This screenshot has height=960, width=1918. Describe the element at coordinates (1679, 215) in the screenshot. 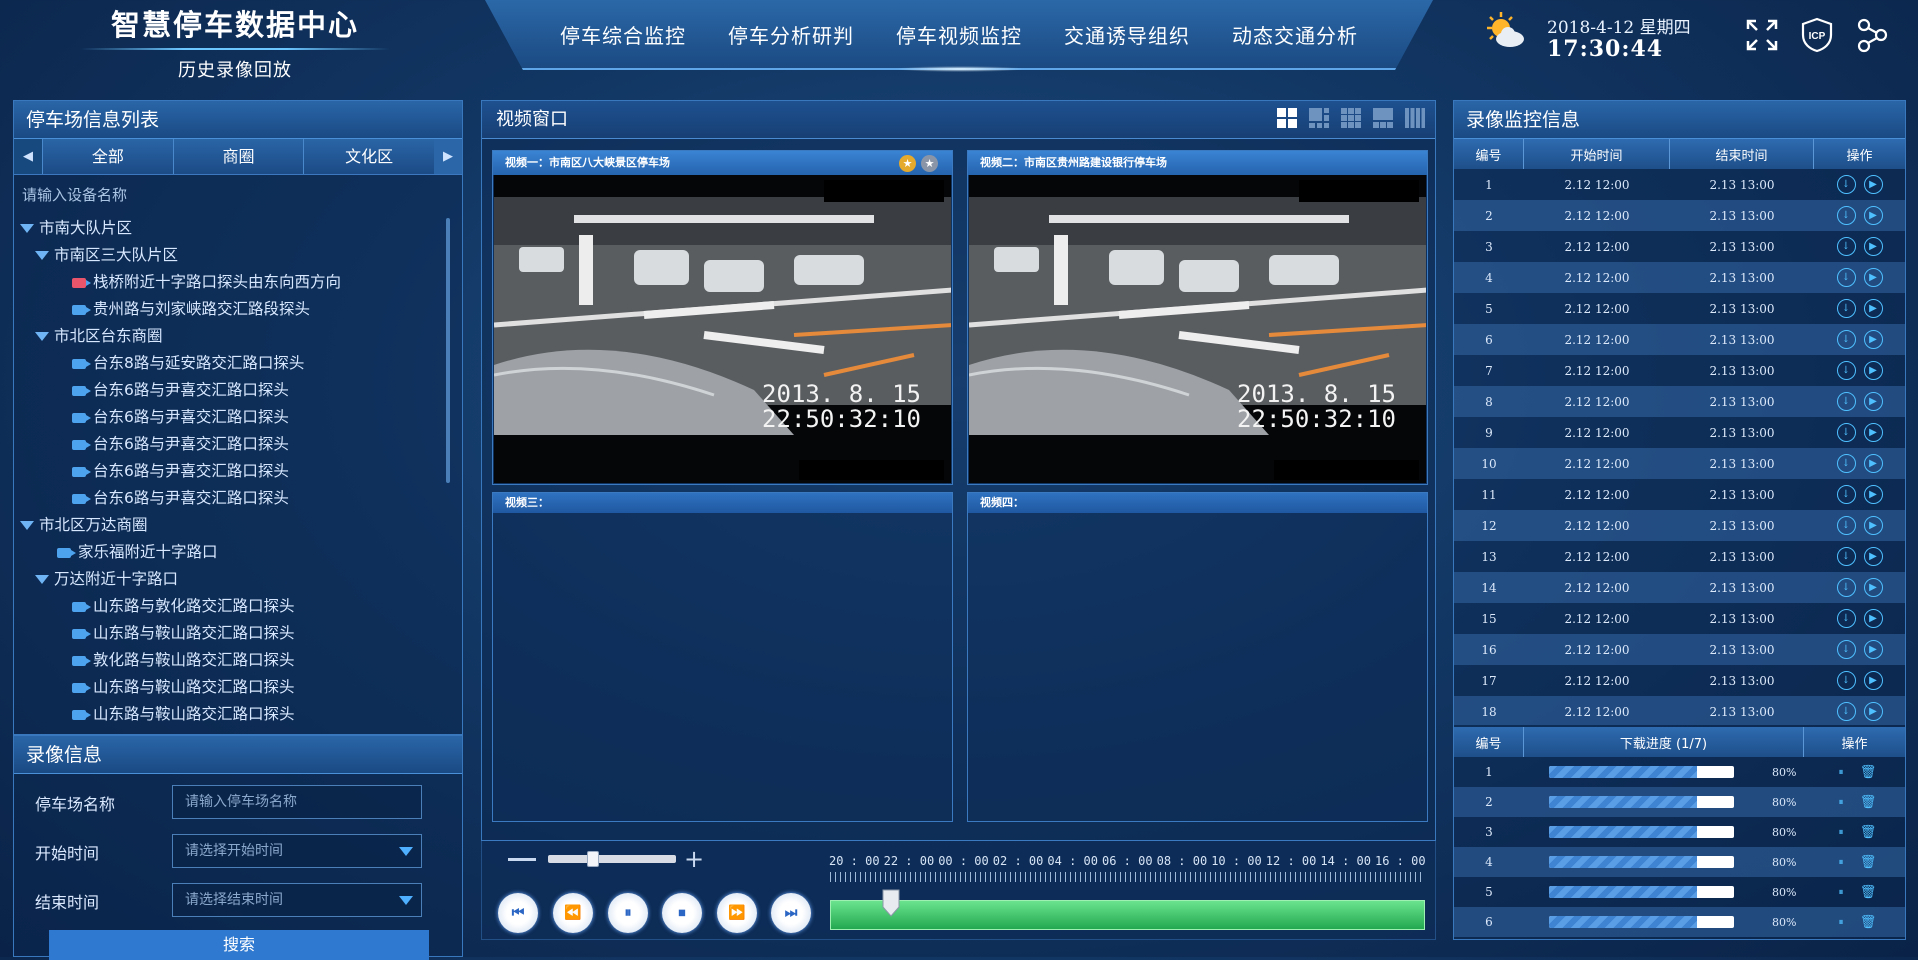

I see `table-row: 2 2.12 12:00 2.13 13:00 ↓ ▶` at that location.